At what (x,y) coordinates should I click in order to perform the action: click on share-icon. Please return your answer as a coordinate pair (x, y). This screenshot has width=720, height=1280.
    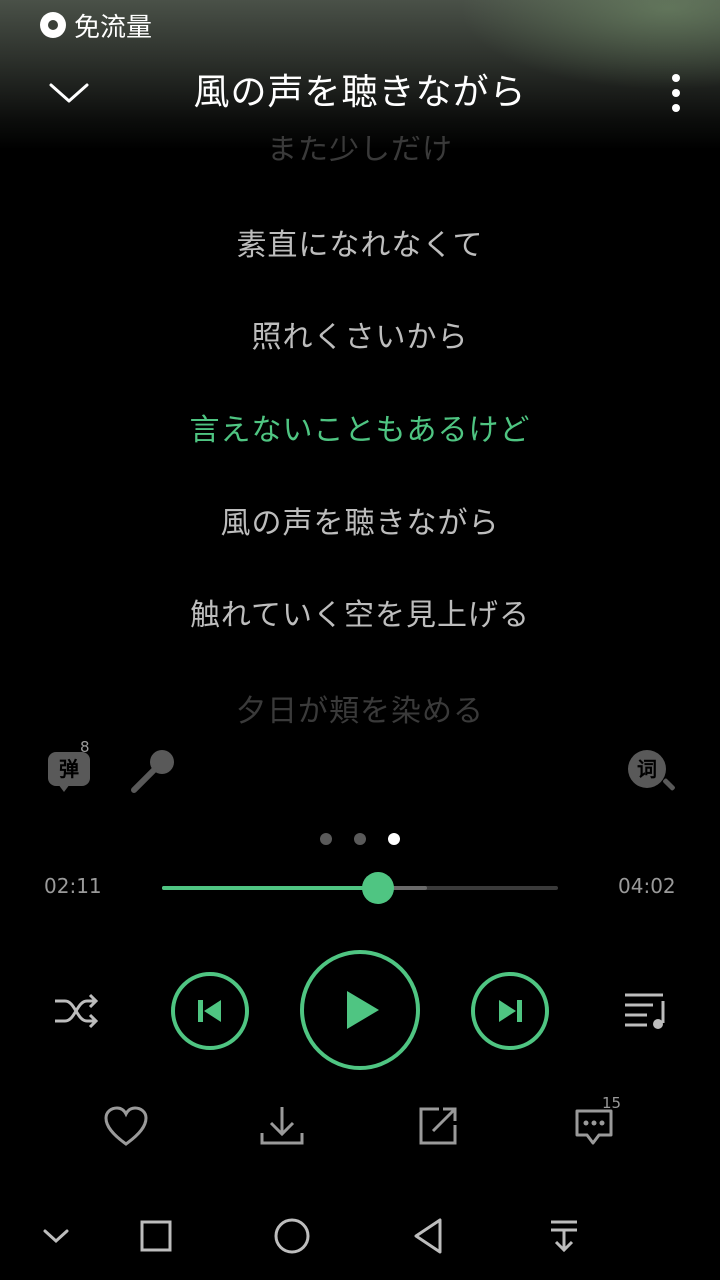
    Looking at the image, I should click on (438, 1126).